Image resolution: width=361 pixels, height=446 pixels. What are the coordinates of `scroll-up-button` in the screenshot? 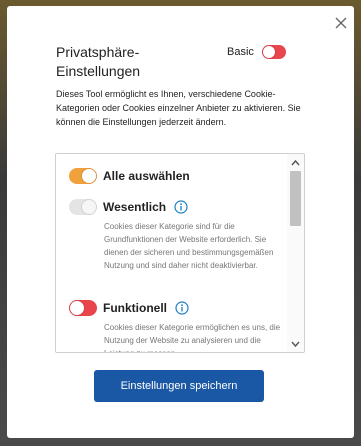 It's located at (295, 162).